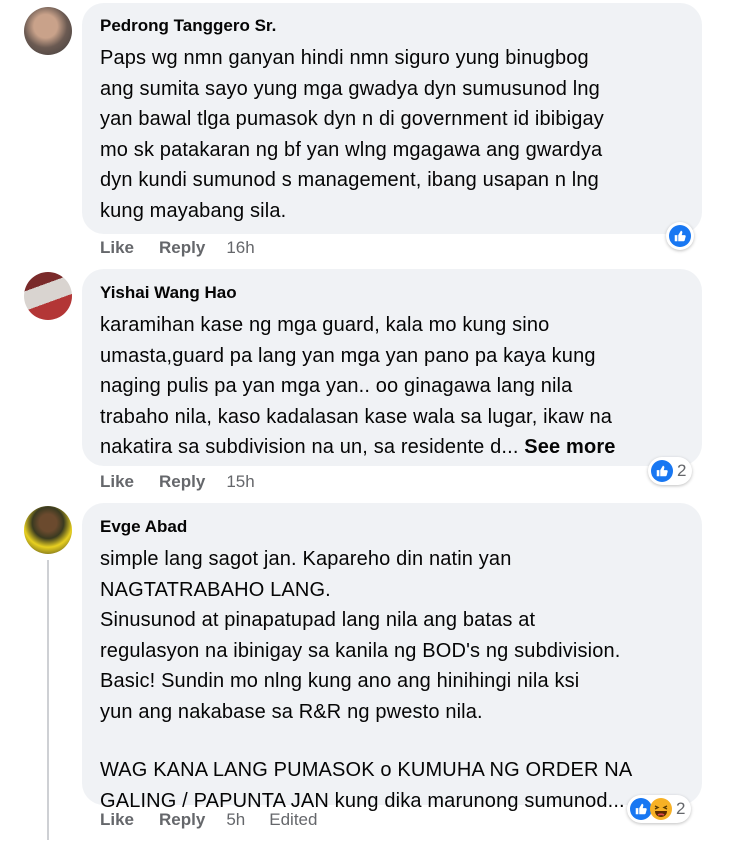  What do you see at coordinates (393, 26) in the screenshot?
I see `comment-author: Pedrong Tanggero Sr.` at bounding box center [393, 26].